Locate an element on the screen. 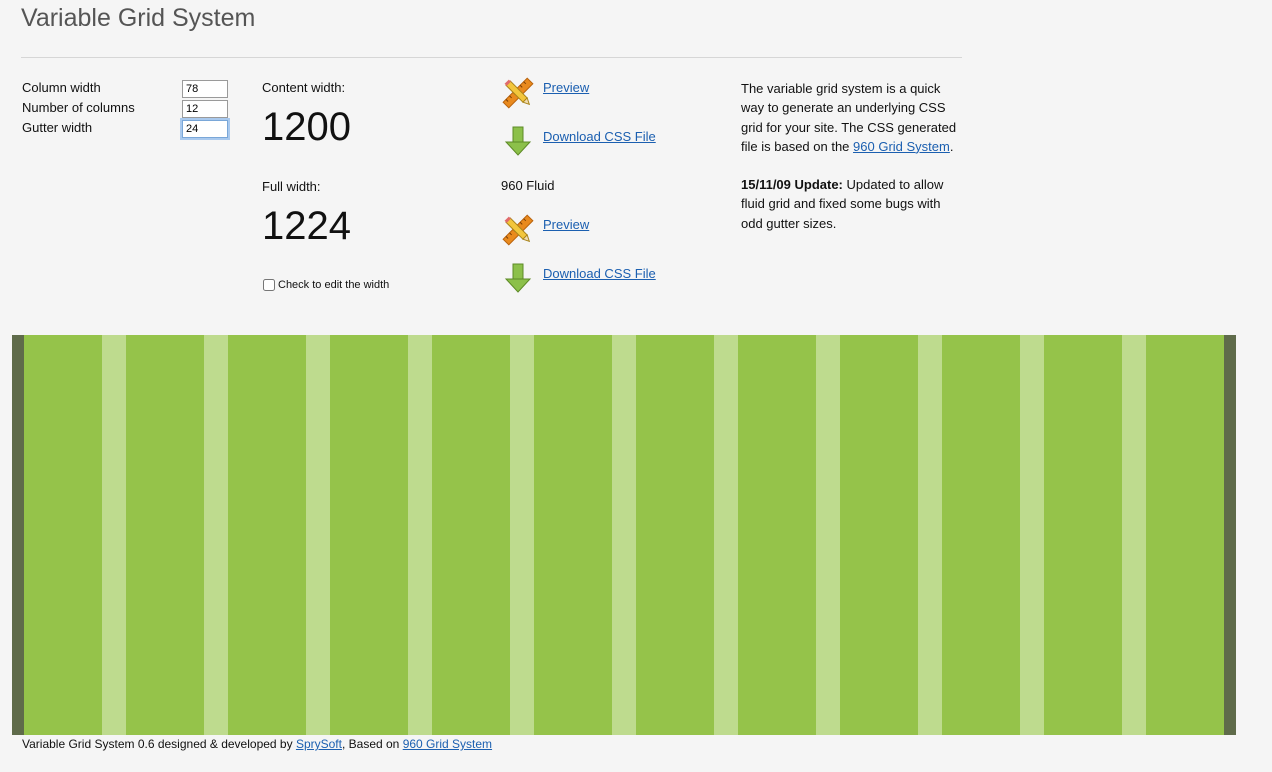  preview-link: Preview is located at coordinates (566, 87).